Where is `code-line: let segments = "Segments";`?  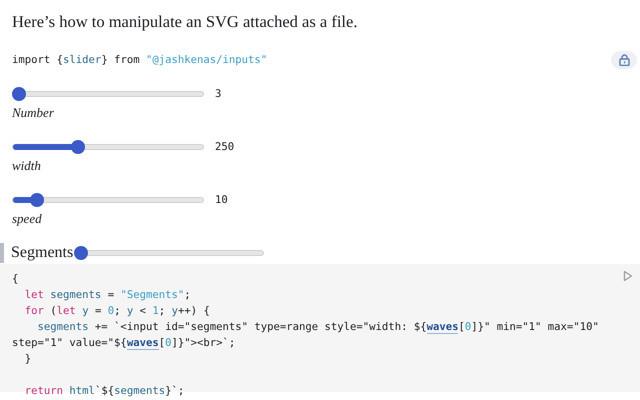
code-line: let segments = "Segments"; is located at coordinates (108, 295).